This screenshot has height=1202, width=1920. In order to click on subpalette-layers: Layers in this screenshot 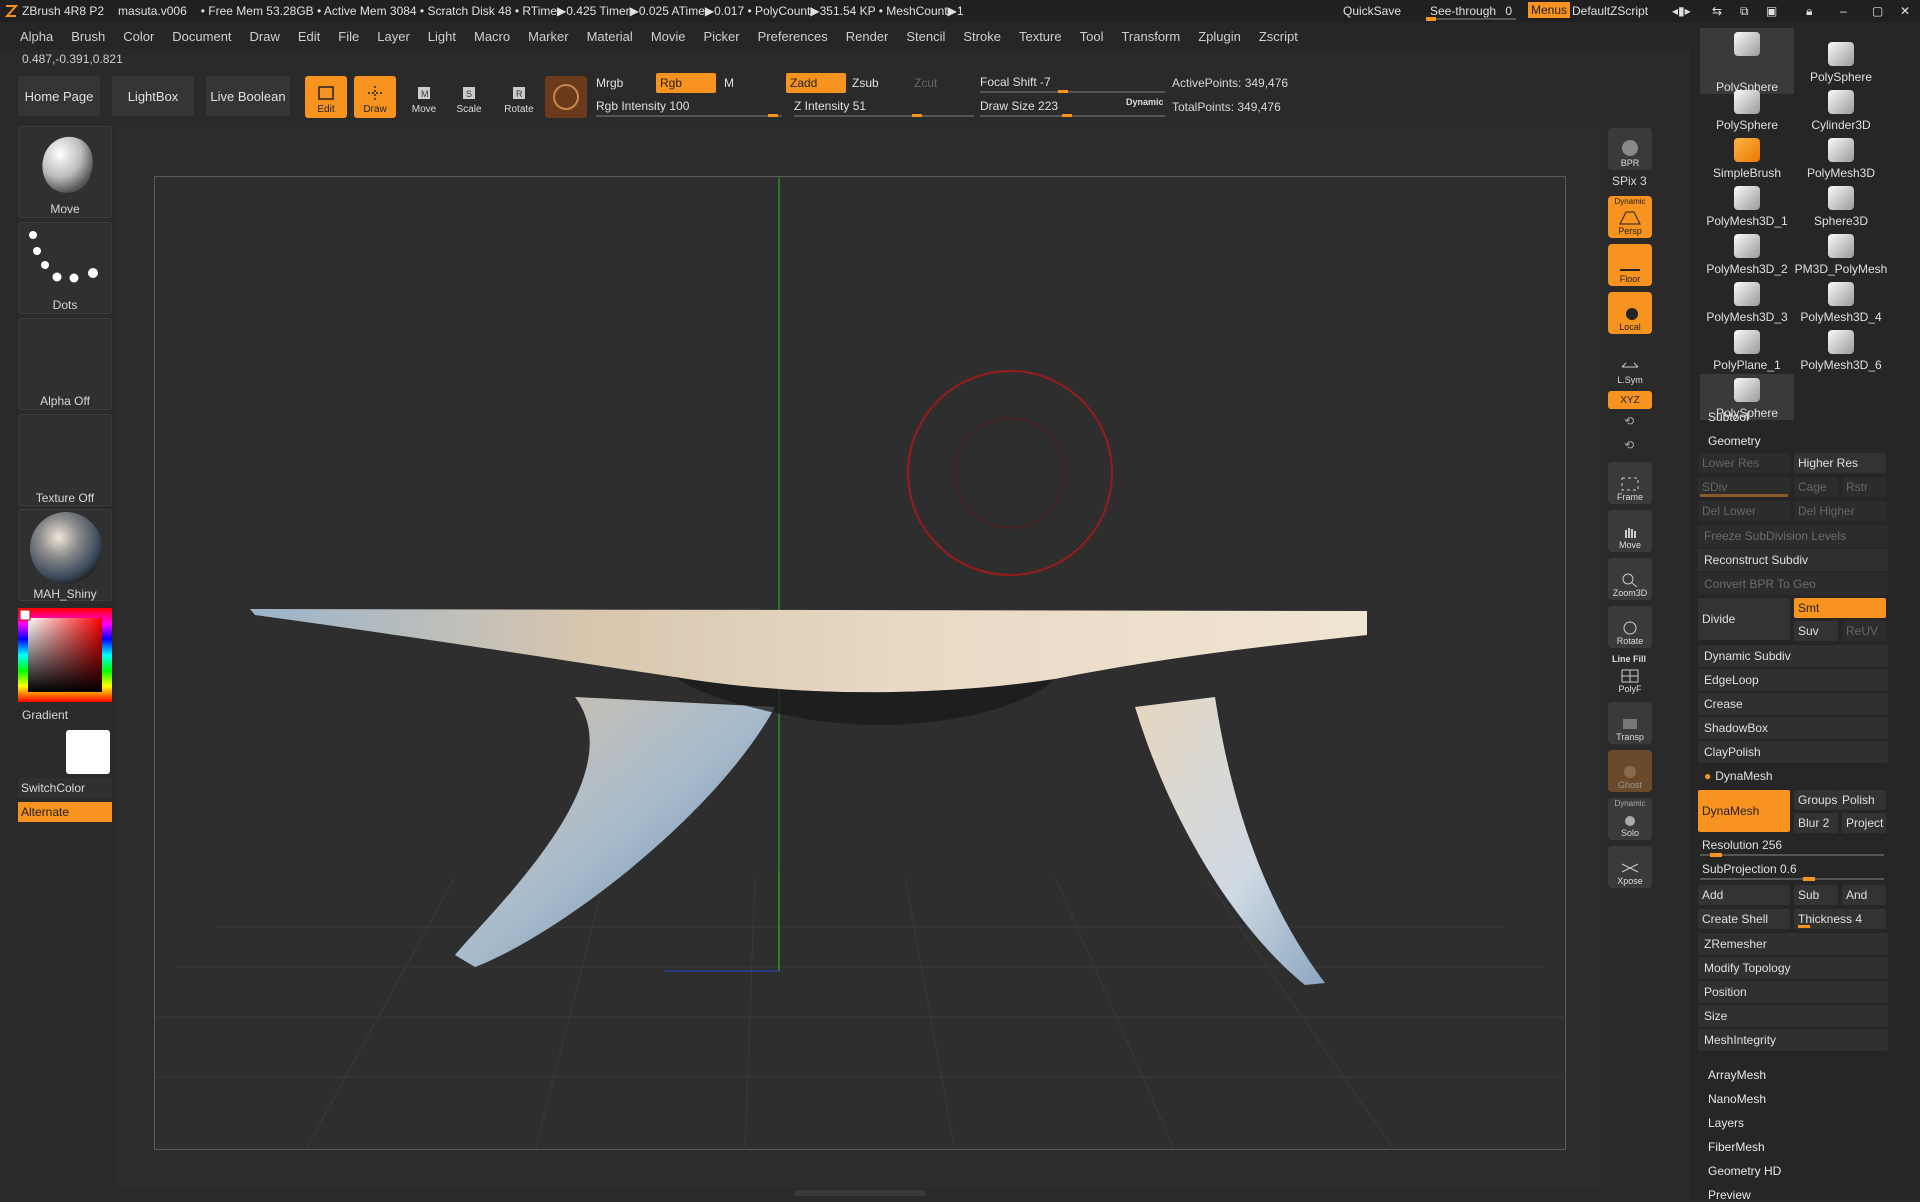, I will do `click(1726, 1123)`.